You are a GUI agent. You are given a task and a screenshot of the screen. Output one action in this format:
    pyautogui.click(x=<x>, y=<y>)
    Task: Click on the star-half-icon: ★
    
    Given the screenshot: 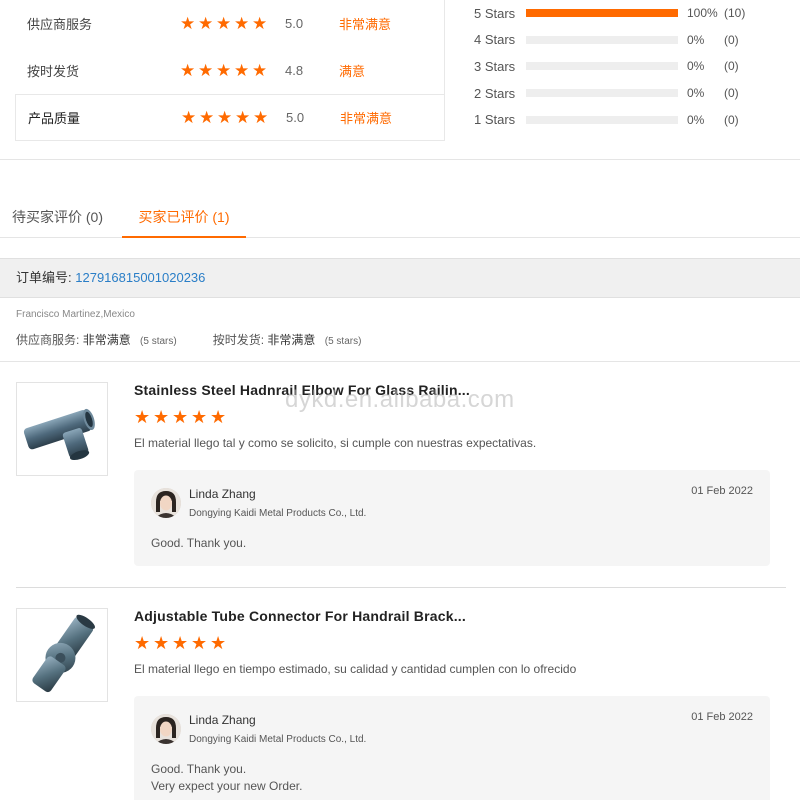 What is the action you would take?
    pyautogui.click(x=260, y=70)
    